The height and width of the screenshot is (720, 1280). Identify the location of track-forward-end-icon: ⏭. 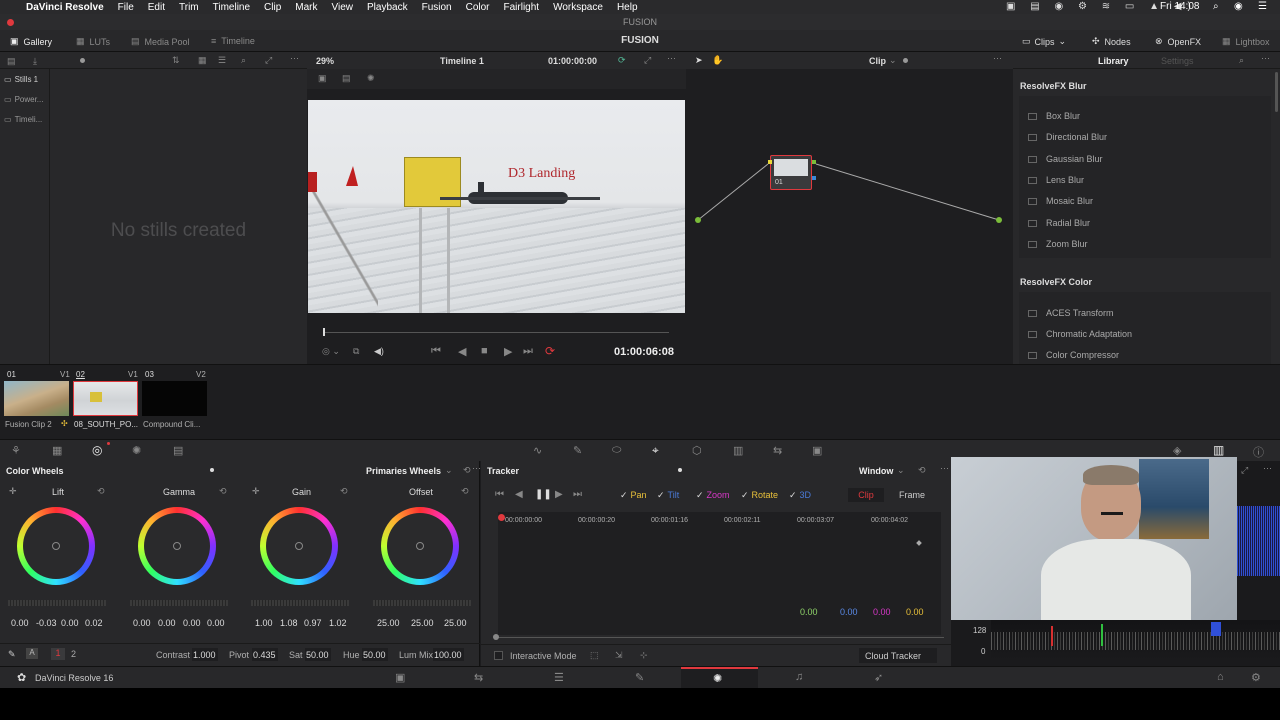
(577, 494).